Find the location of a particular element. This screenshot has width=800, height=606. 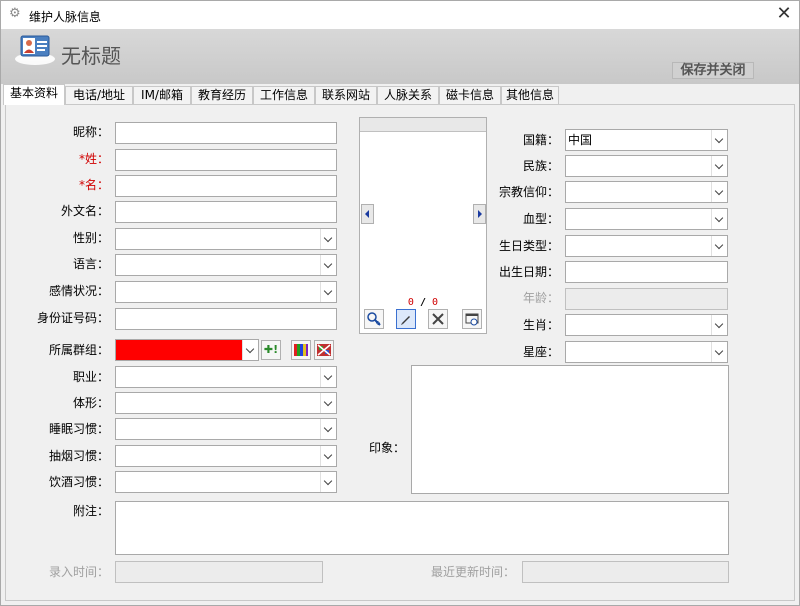

tab-card-info: 磁卡信息 is located at coordinates (470, 95).